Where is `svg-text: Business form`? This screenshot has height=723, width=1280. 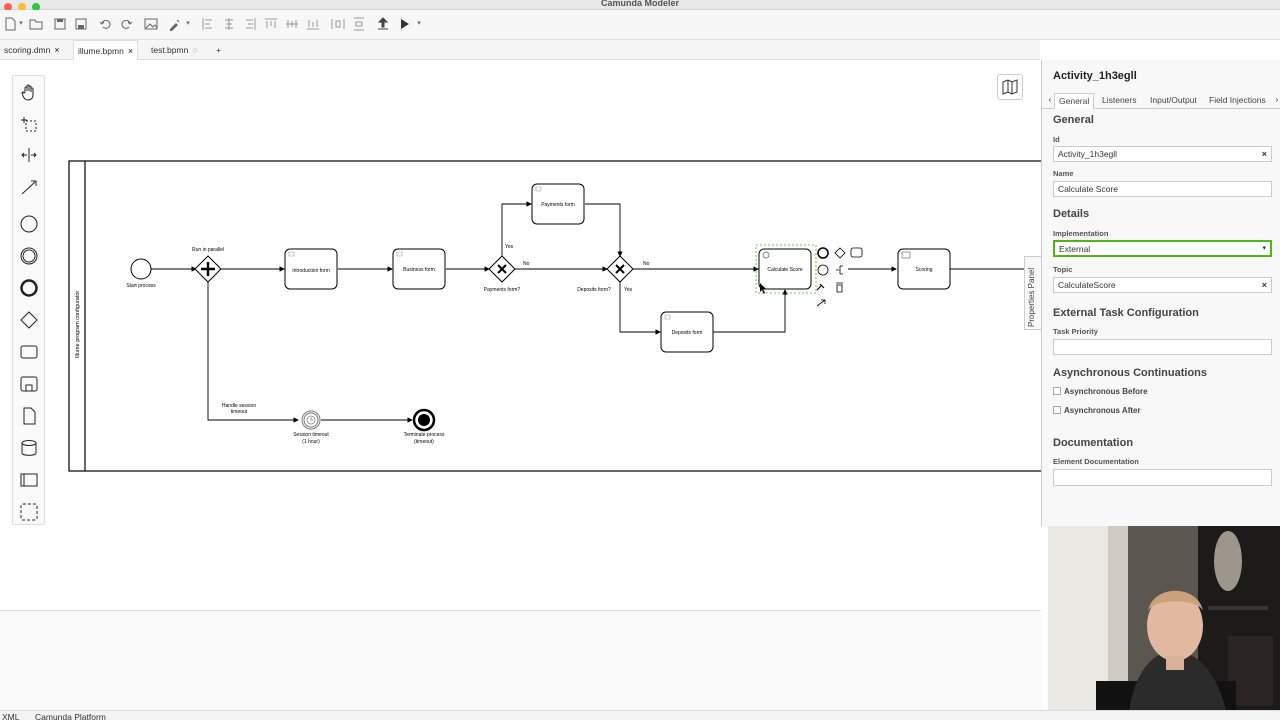
svg-text: Business form is located at coordinates (419, 270).